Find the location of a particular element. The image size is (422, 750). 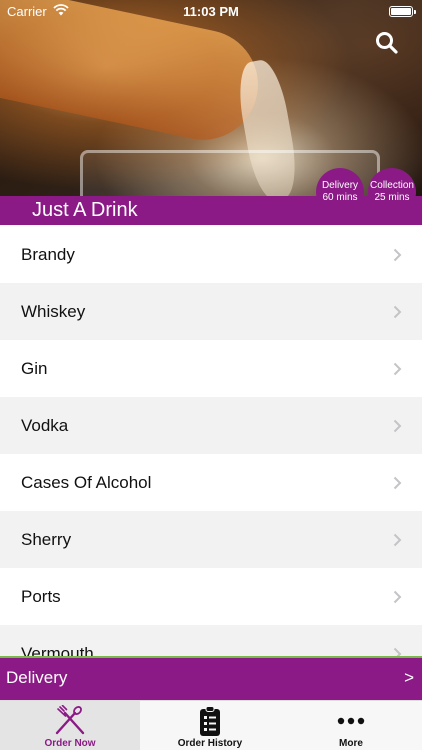

category-label: Cases Of Alcohol is located at coordinates (86, 482).